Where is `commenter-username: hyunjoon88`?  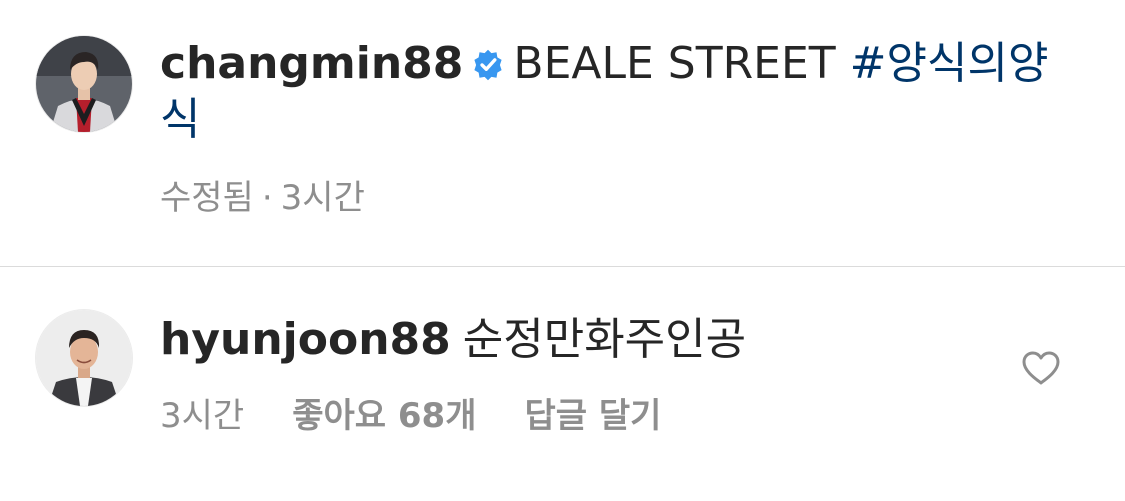
commenter-username: hyunjoon88 is located at coordinates (305, 339).